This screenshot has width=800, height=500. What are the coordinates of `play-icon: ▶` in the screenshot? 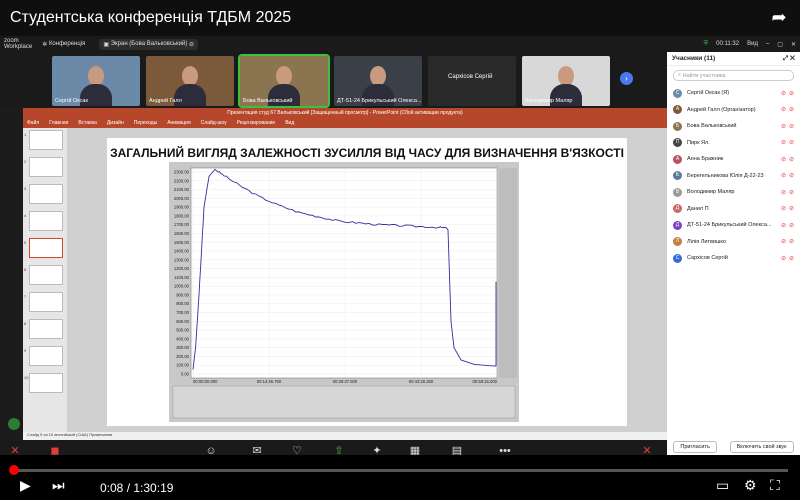 It's located at (25, 485).